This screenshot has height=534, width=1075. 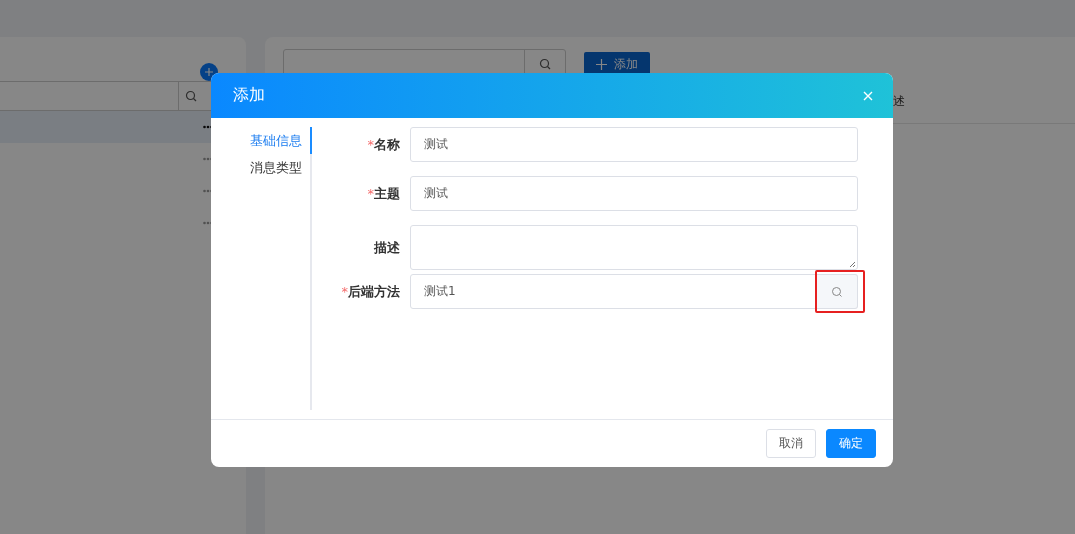 What do you see at coordinates (617, 64) in the screenshot?
I see `add-button: 添加` at bounding box center [617, 64].